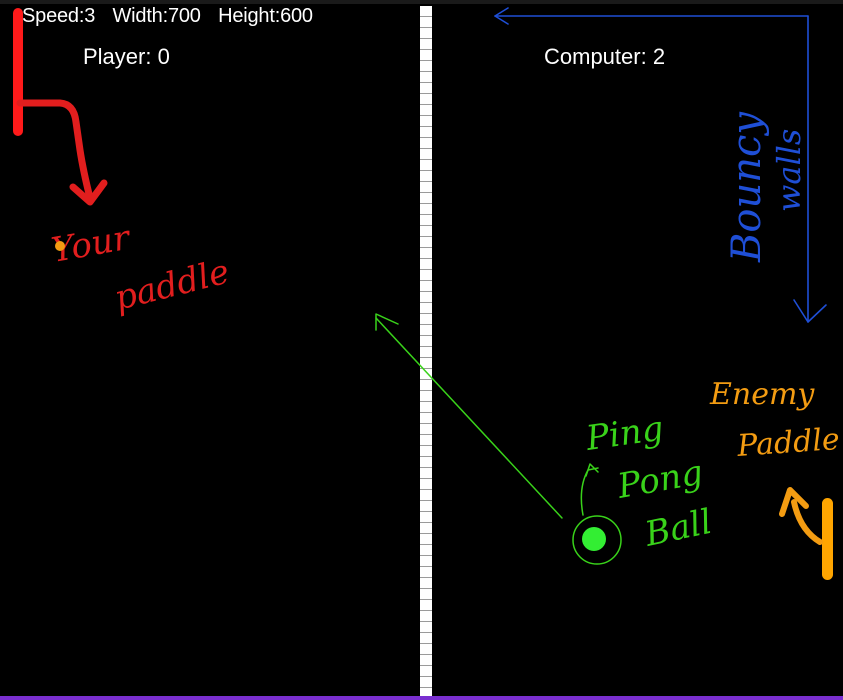  Describe the element at coordinates (789, 170) in the screenshot. I see `bouncy-walls-note-line2: walls` at that location.